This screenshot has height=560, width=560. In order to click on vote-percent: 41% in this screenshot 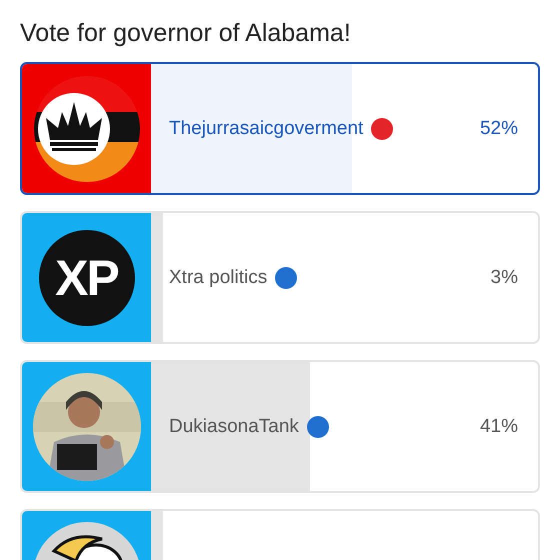, I will do `click(499, 427)`.